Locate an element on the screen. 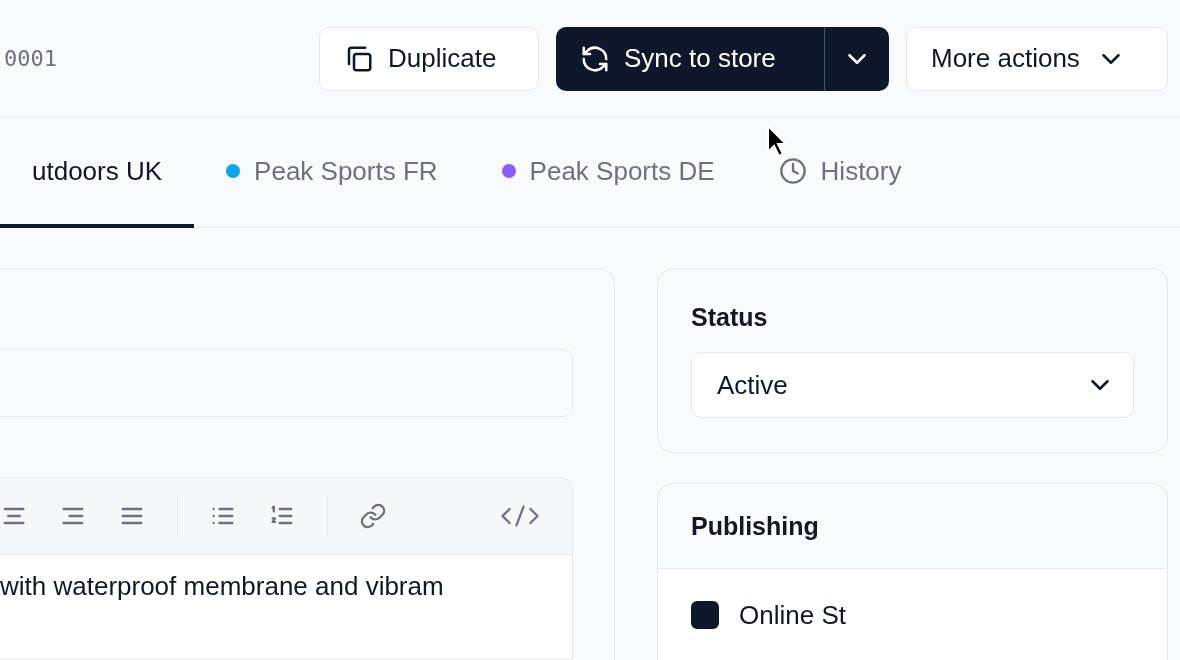 The image size is (1180, 660). duplicate-button: Duplicate is located at coordinates (429, 58).